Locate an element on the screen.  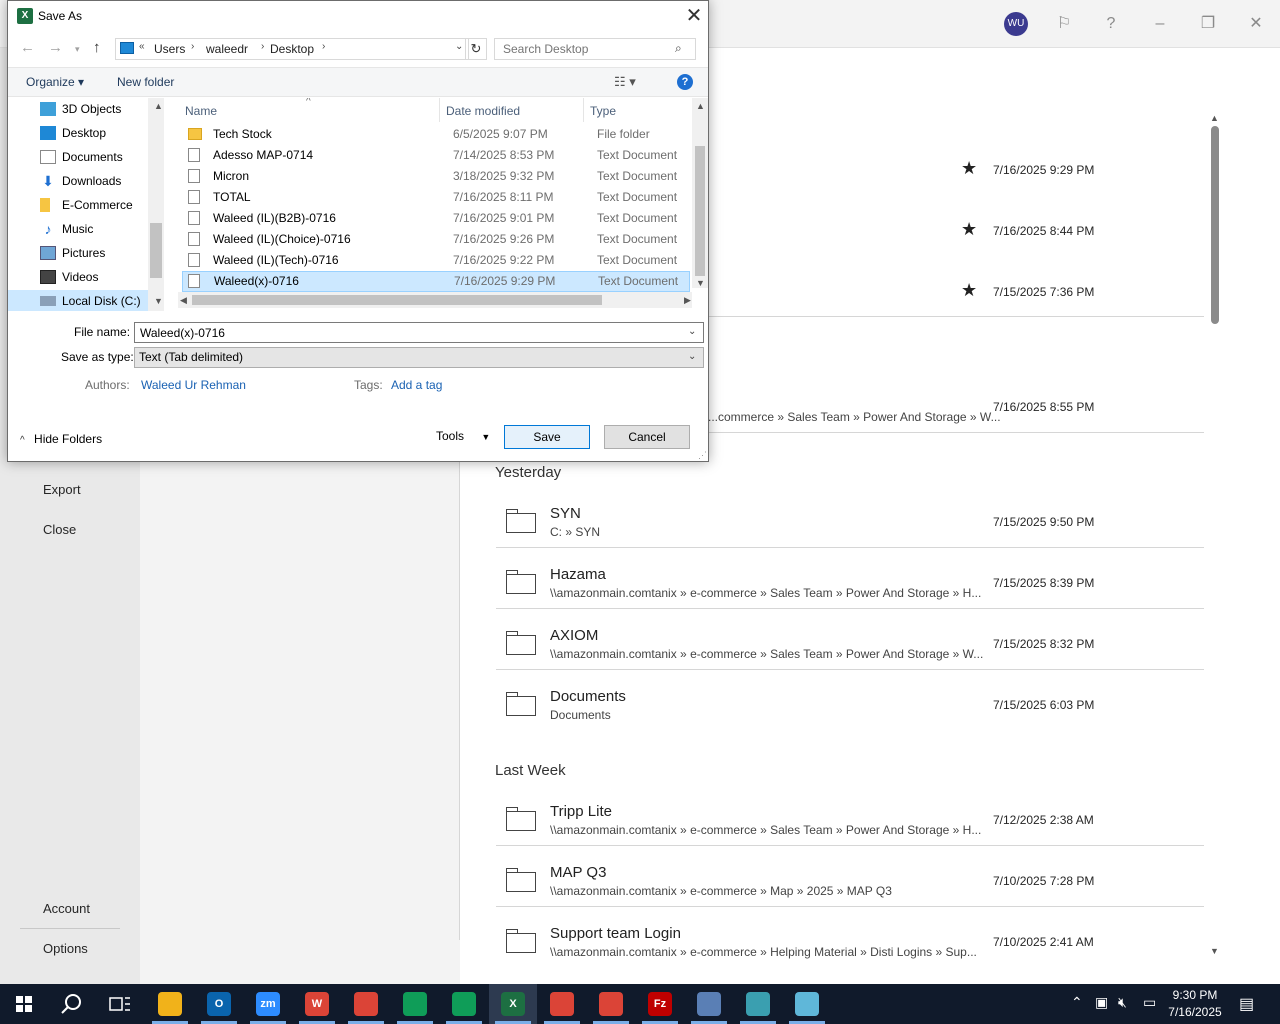
file-list-vscroll-thumb is located at coordinates (700, 211).